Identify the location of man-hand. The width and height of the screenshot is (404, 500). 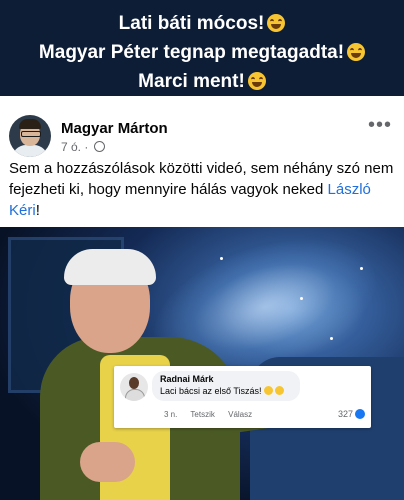
(107, 462).